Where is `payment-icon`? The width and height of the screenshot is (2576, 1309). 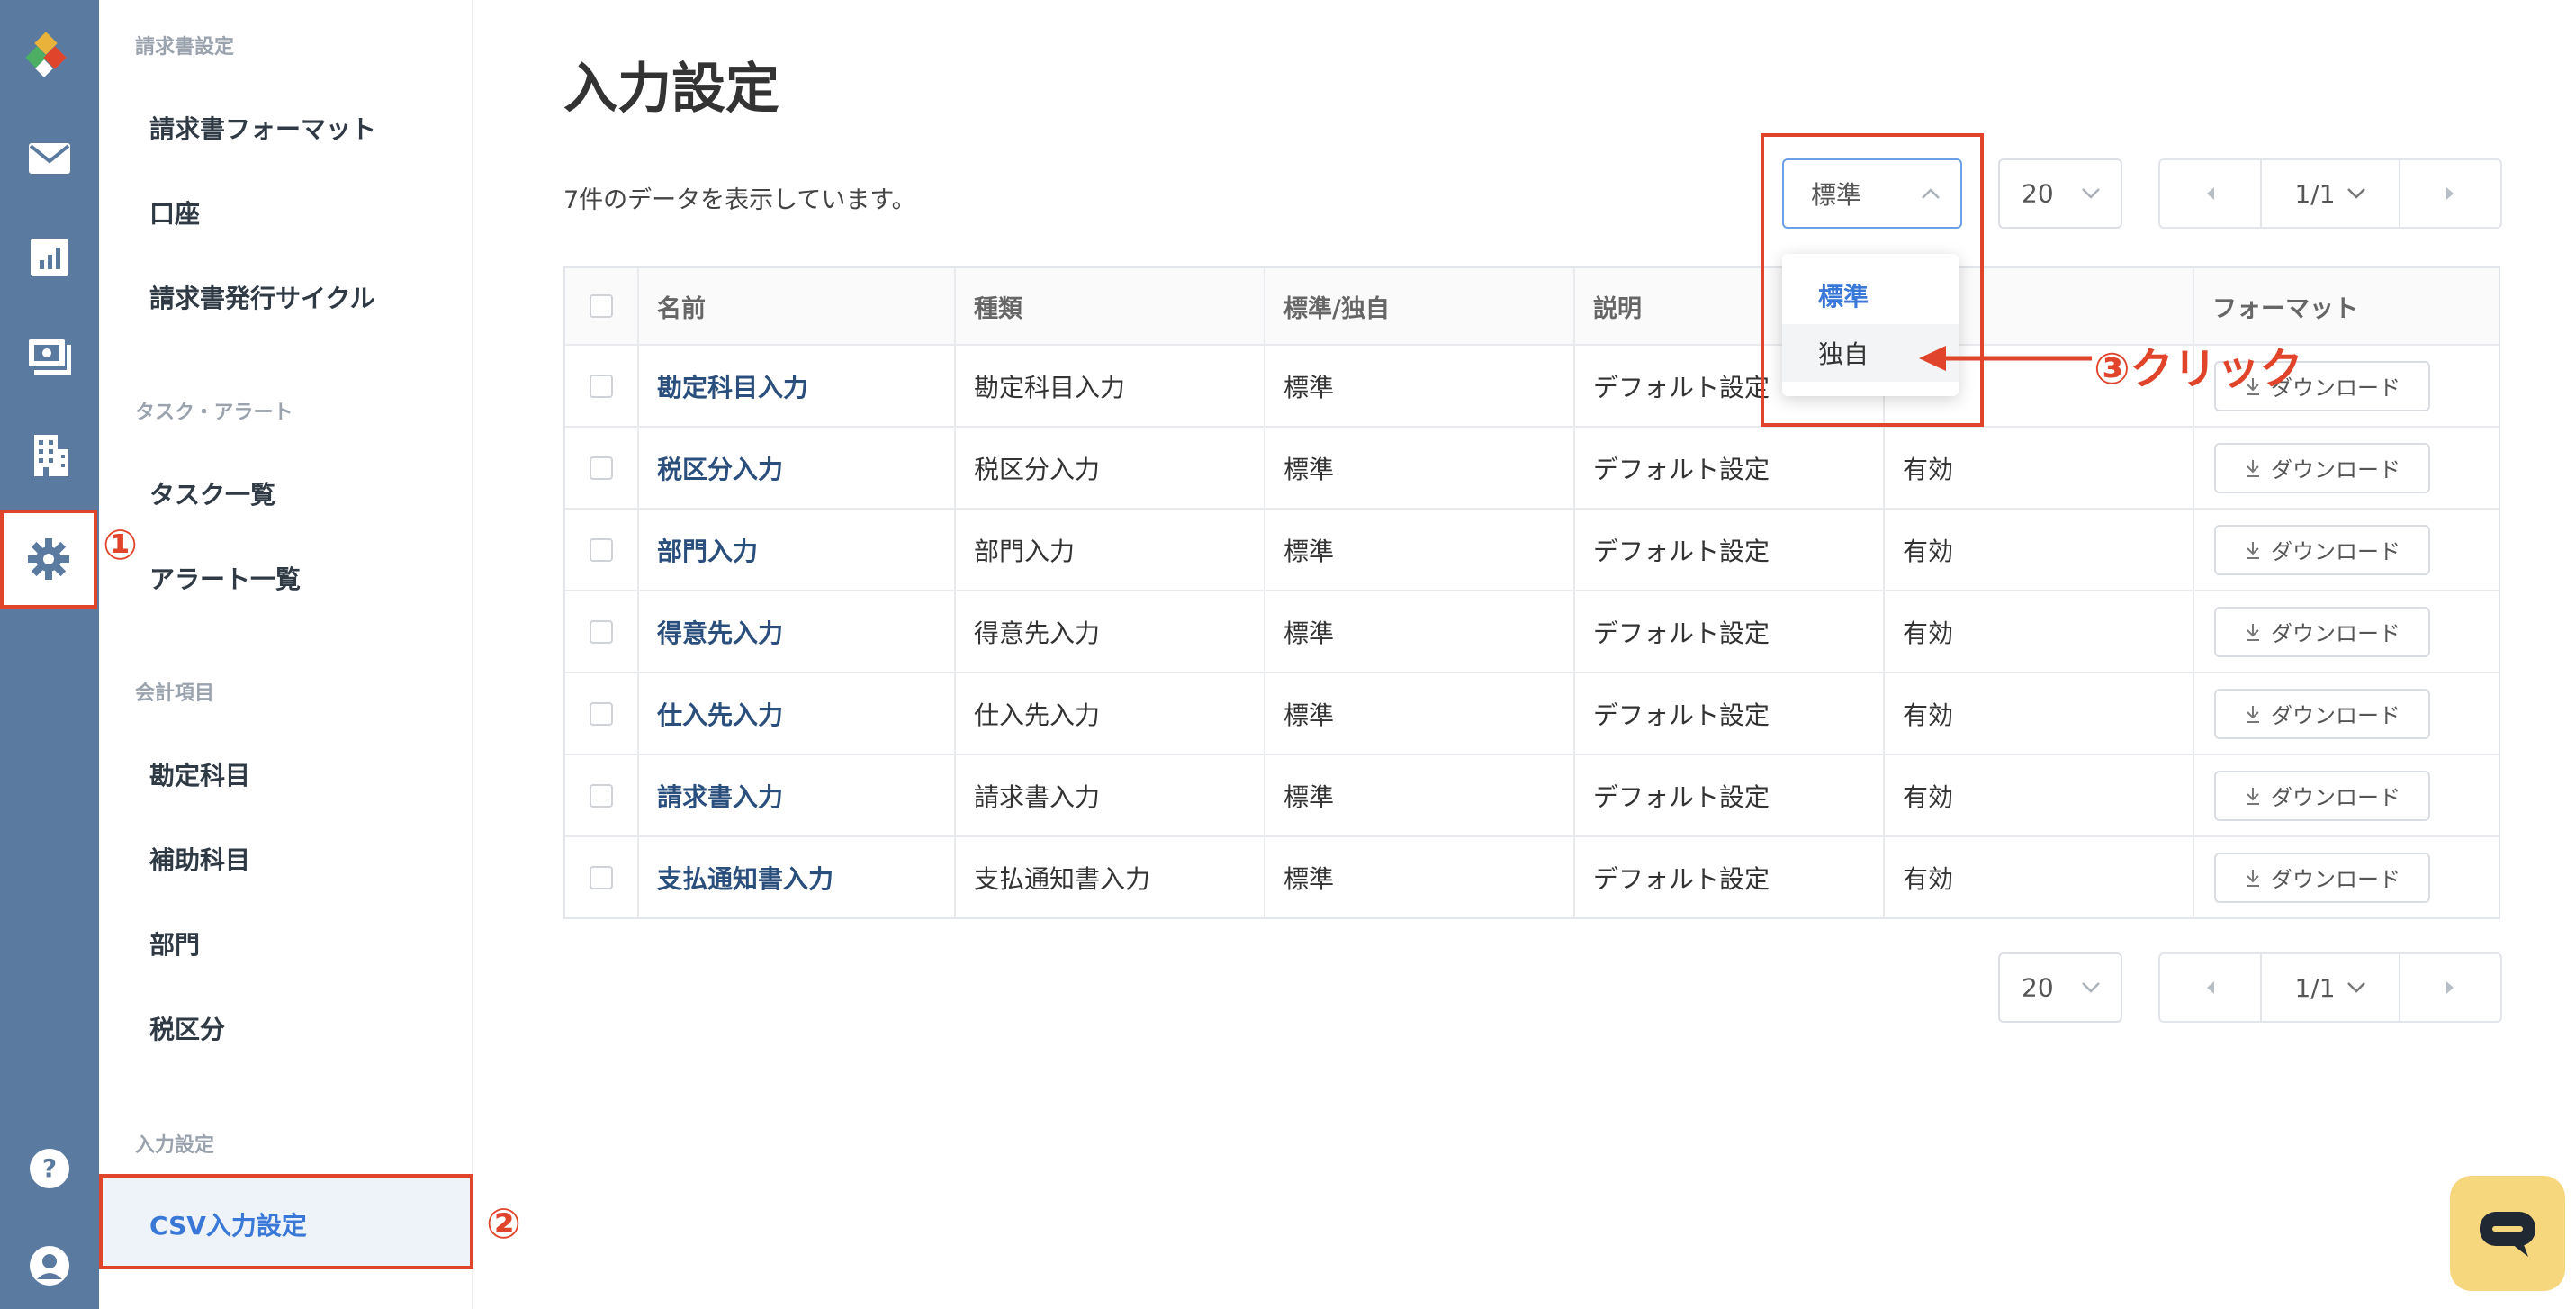 payment-icon is located at coordinates (49, 357).